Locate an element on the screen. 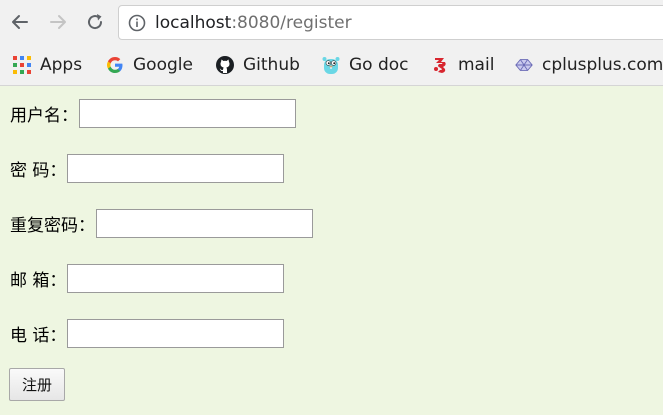  info-icon is located at coordinates (137, 23).